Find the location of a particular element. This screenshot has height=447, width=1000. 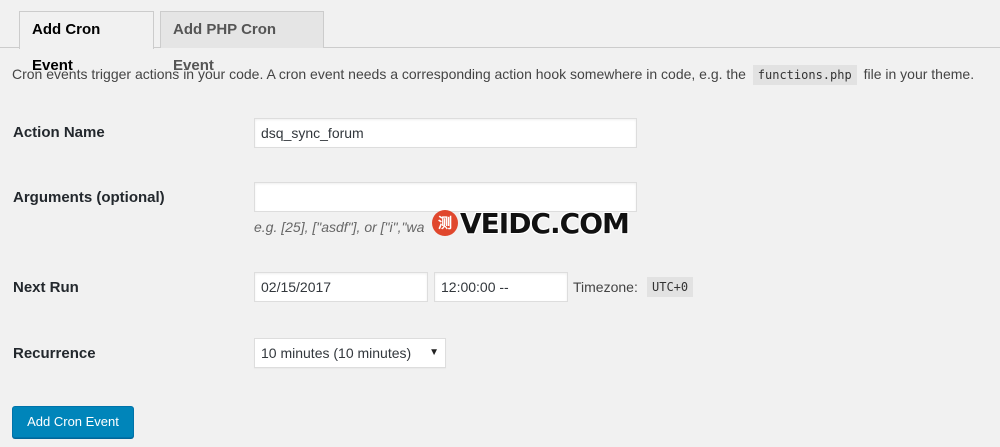

intro-text-after: file in your theme. is located at coordinates (919, 74).